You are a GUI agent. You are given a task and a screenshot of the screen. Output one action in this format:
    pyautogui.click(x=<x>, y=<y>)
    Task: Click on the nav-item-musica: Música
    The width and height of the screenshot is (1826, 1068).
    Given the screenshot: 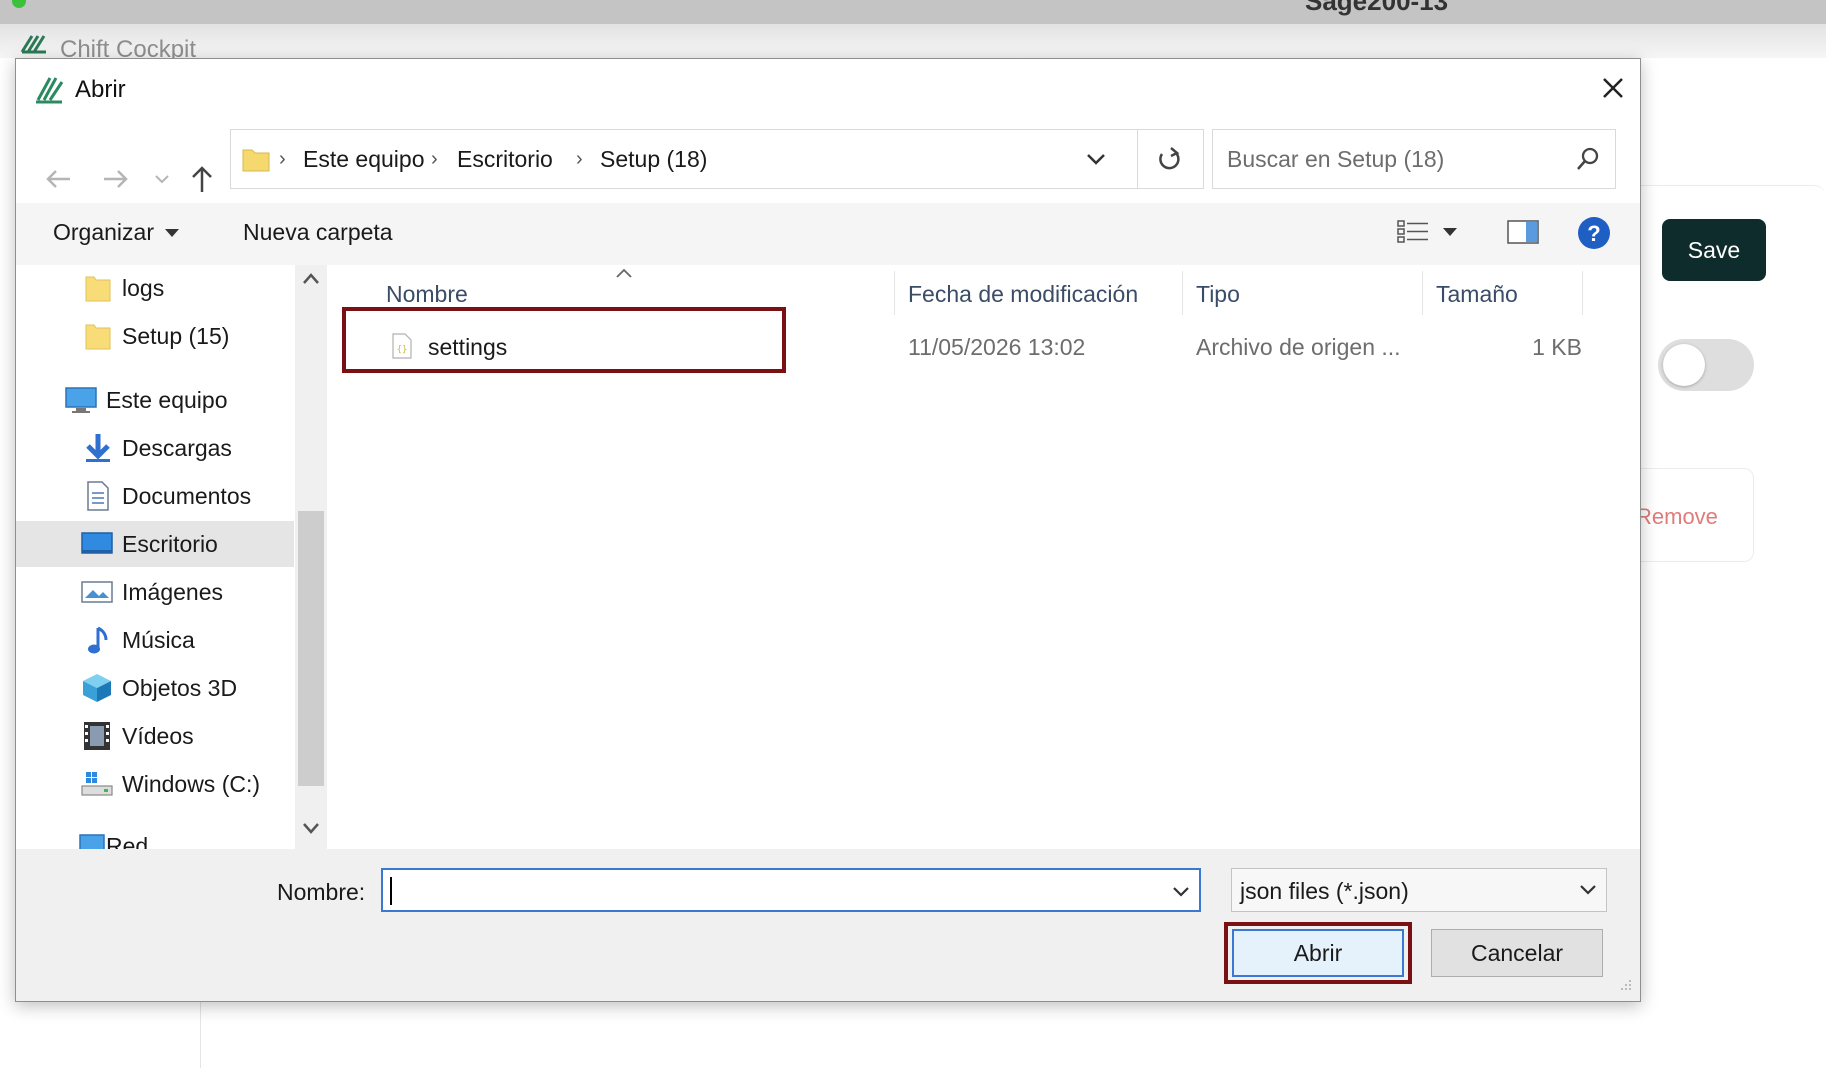 What is the action you would take?
    pyautogui.click(x=155, y=640)
    